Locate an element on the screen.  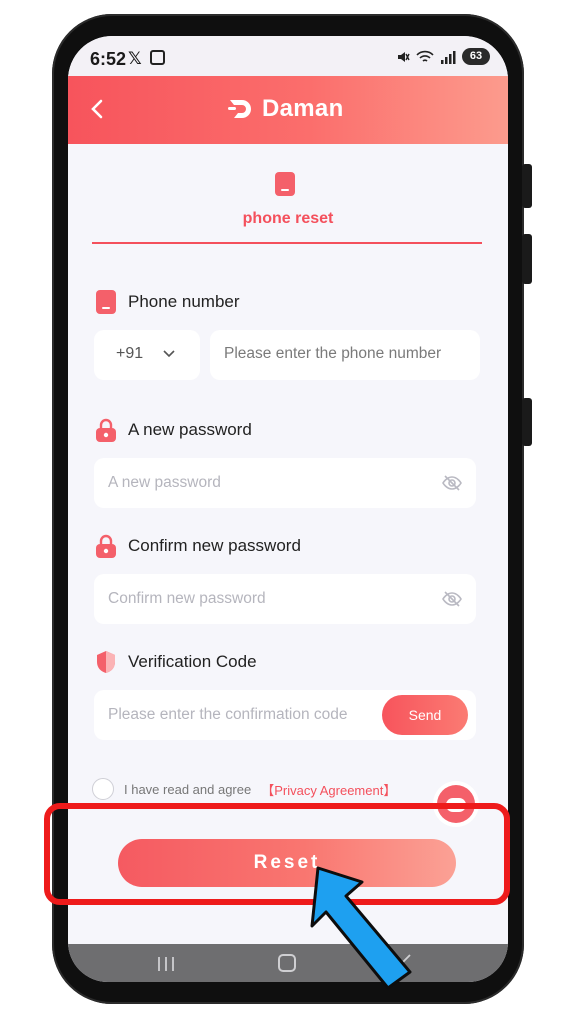
status-bar: 6:52 𝕏 63 is located at coordinates (288, 56).